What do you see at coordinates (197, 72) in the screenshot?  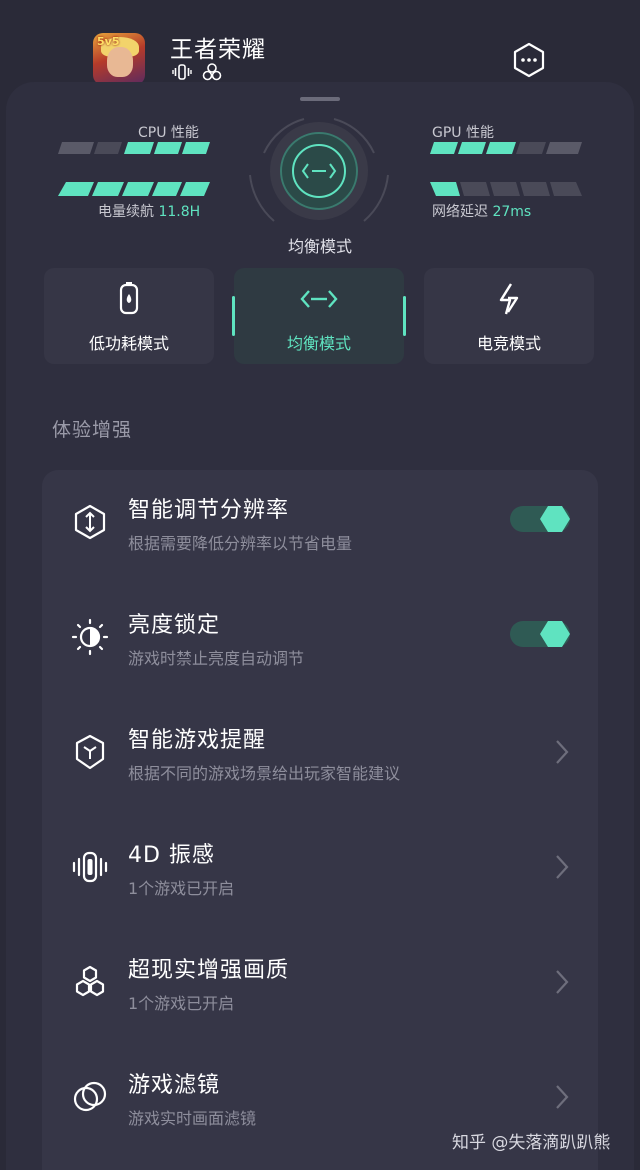 I see `header-status-icons` at bounding box center [197, 72].